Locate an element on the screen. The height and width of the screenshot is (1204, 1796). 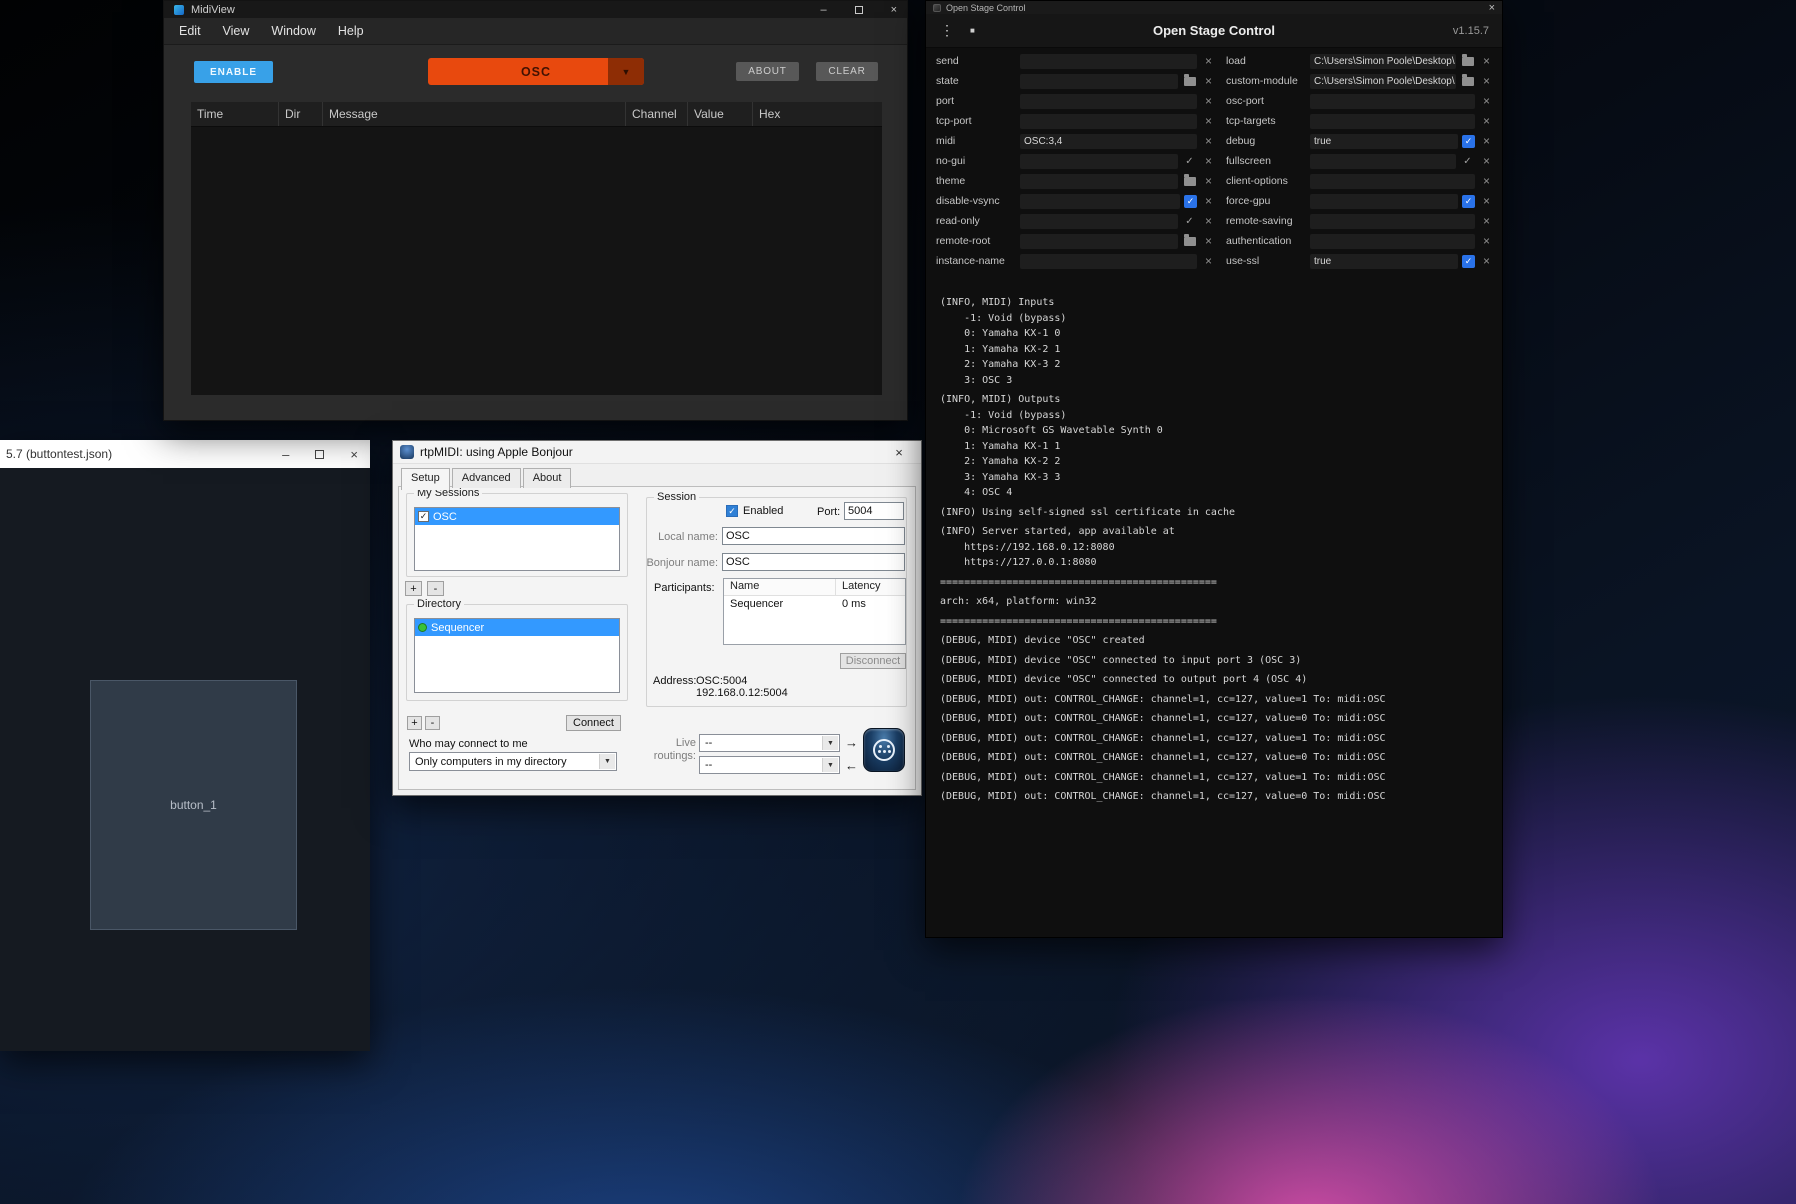
config-input-debug: true is located at coordinates (1384, 141).